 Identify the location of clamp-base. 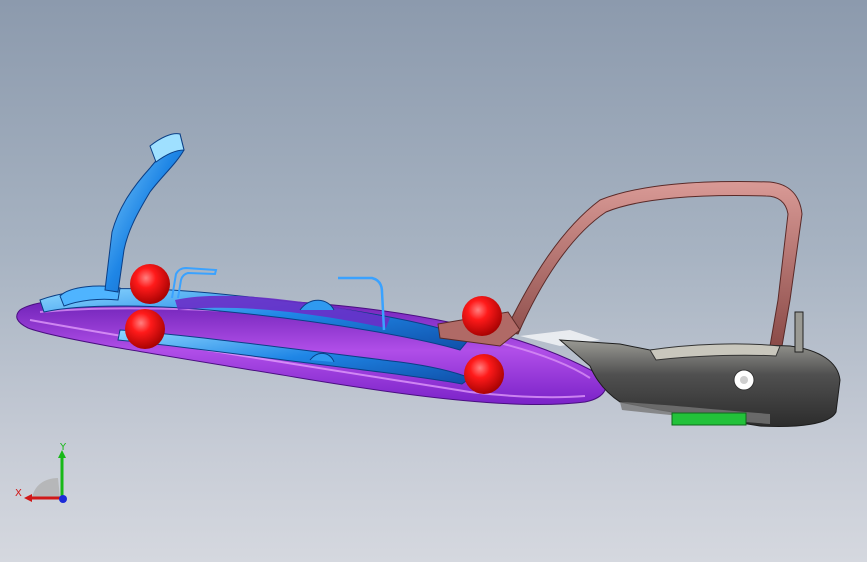
(699, 369).